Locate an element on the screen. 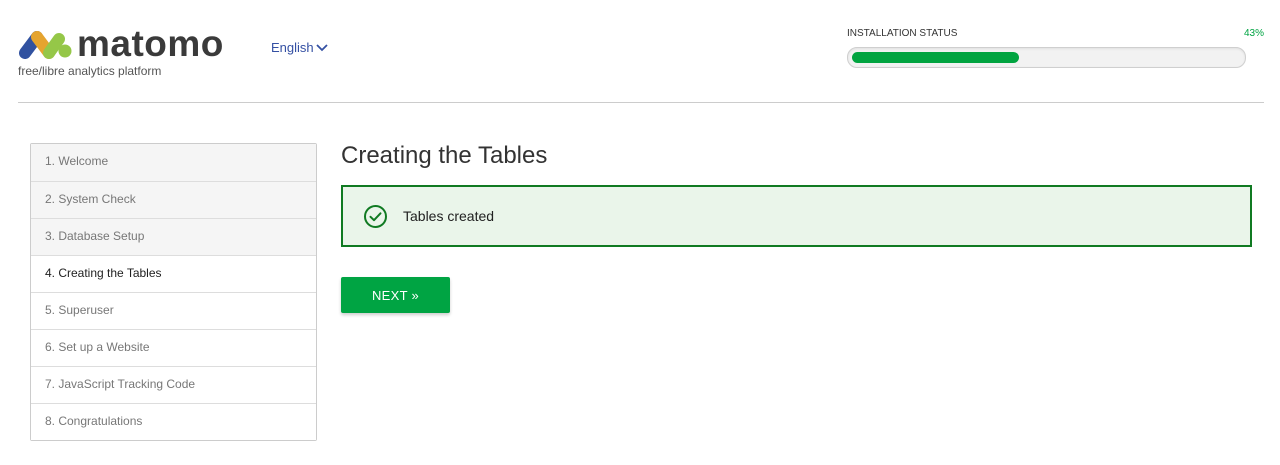  step-welcome: 1. Welcome is located at coordinates (173, 162).